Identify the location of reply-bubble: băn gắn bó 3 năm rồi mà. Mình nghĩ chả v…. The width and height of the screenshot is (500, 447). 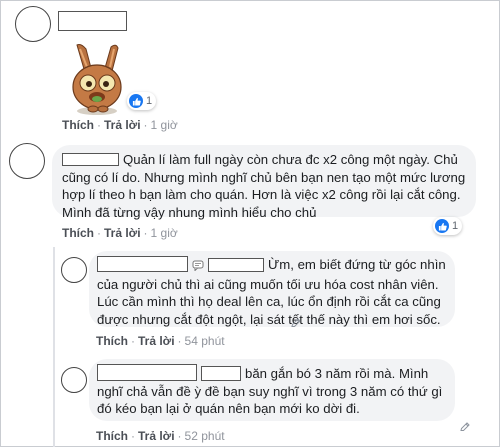
(272, 390).